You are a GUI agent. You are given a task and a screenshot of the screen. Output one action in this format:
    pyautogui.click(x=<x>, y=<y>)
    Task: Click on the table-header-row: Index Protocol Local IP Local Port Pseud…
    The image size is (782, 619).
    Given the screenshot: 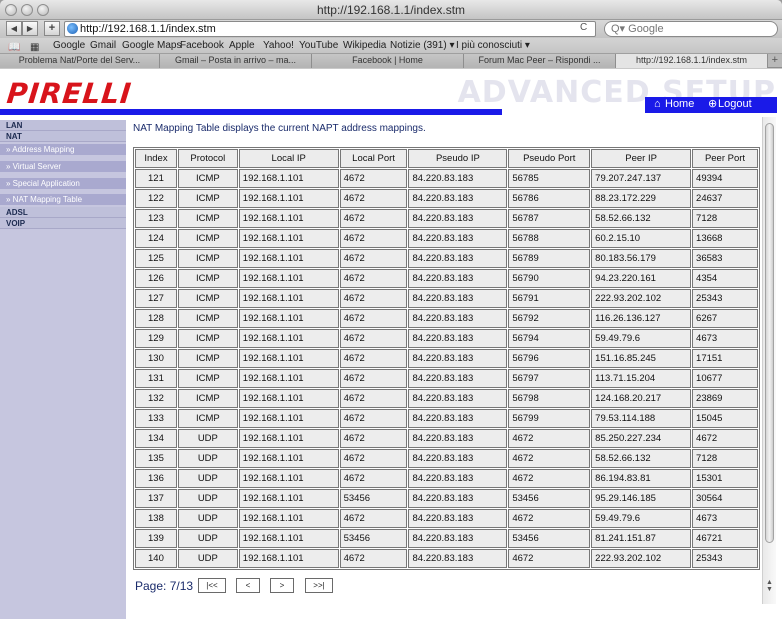 What is the action you would take?
    pyautogui.click(x=446, y=158)
    